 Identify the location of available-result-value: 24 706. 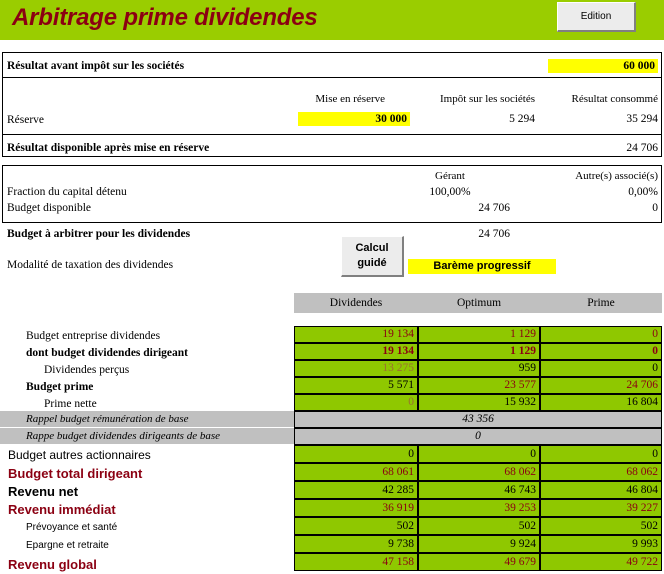
(642, 148).